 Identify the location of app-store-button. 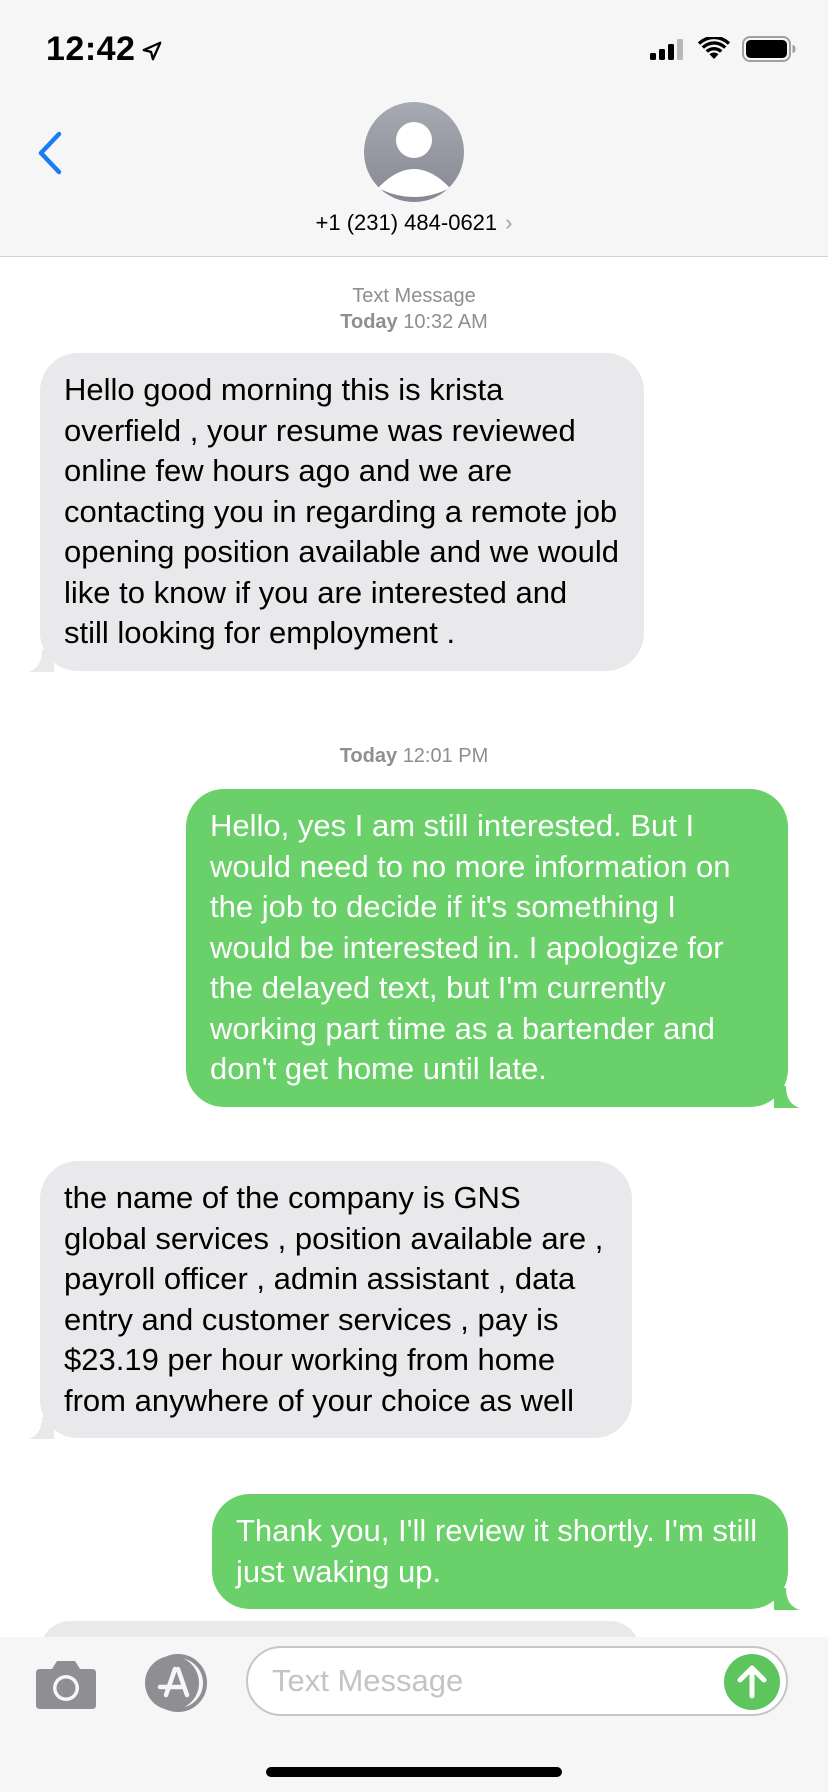
(176, 1683).